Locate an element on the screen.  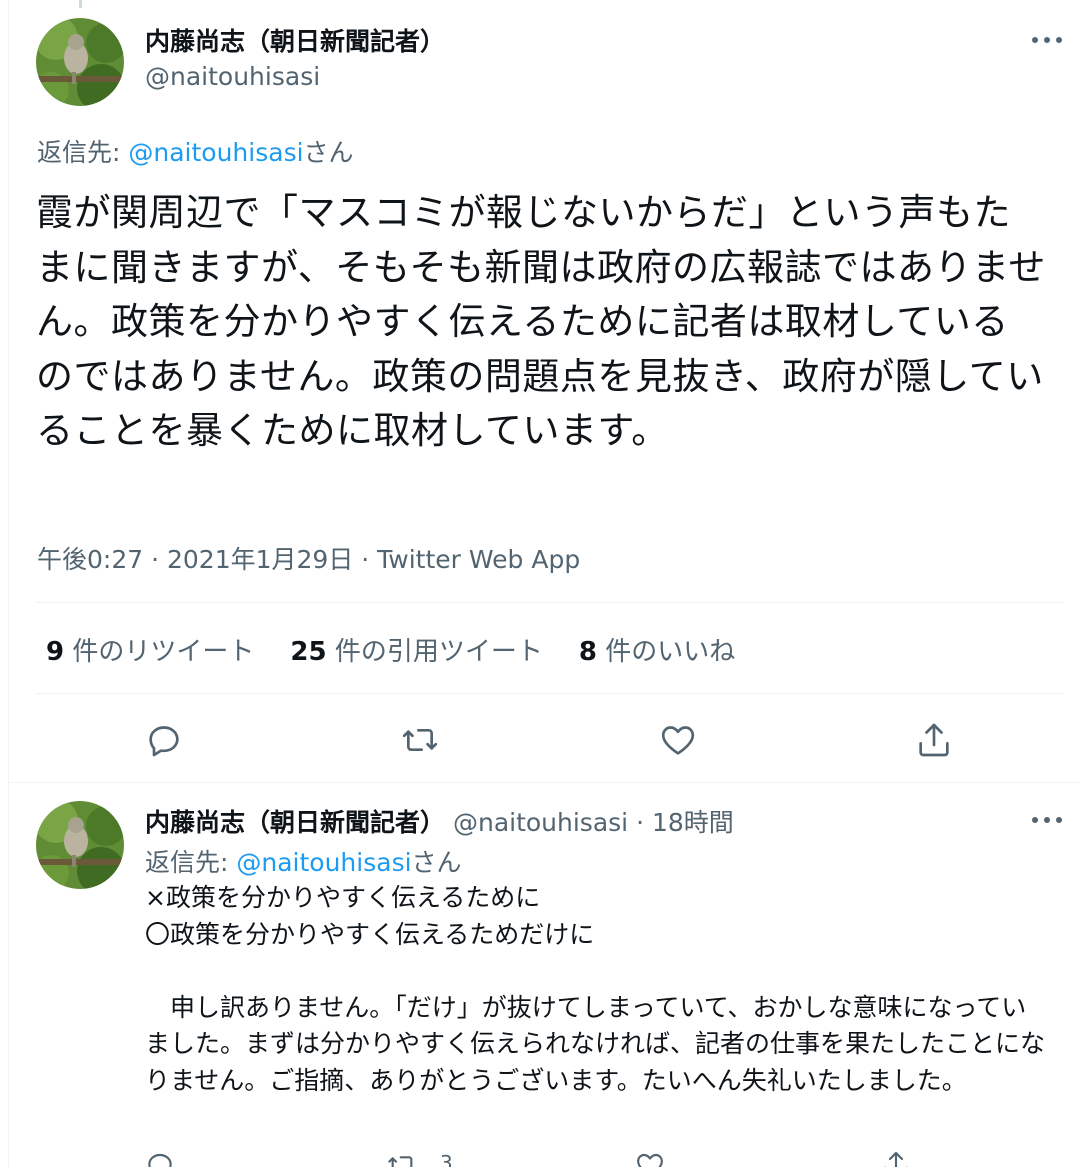
quotes-count: 25 is located at coordinates (308, 652).